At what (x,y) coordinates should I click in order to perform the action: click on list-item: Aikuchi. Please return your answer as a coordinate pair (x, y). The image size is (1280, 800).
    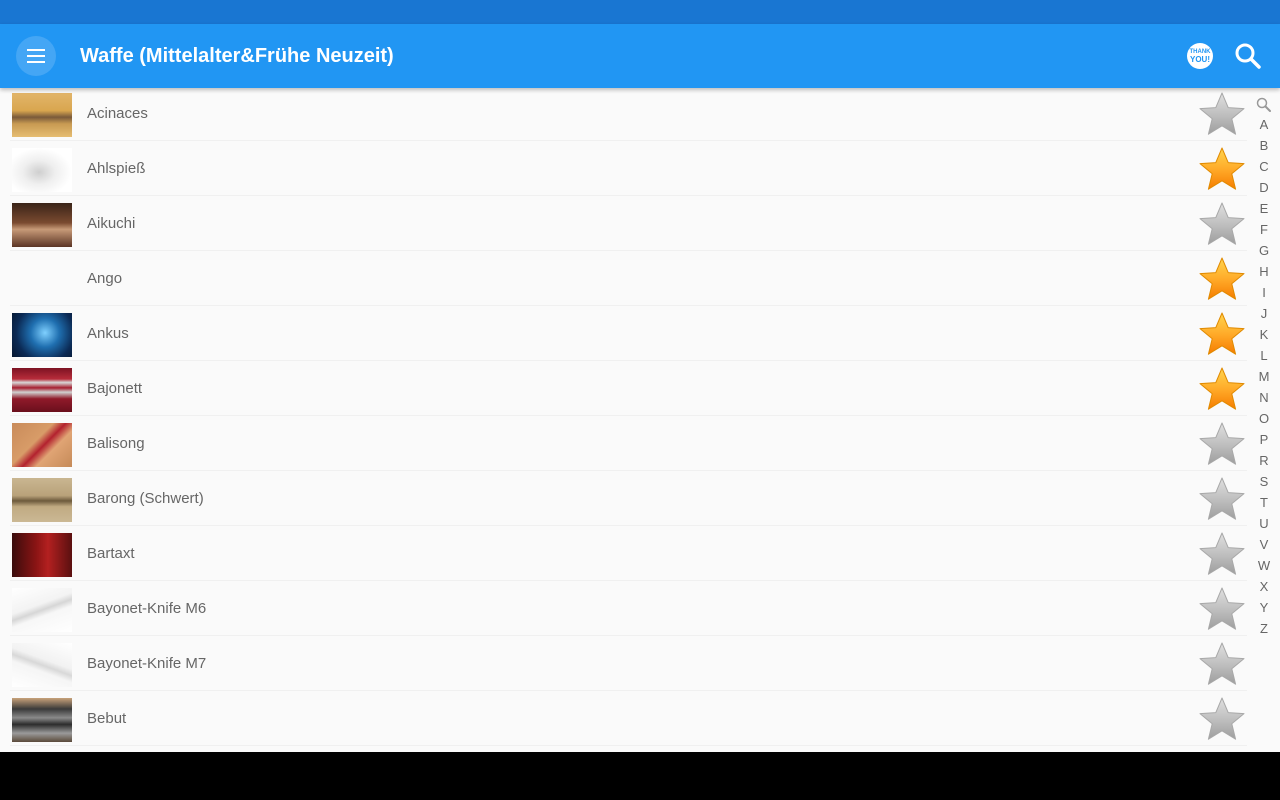
    Looking at the image, I should click on (628, 224).